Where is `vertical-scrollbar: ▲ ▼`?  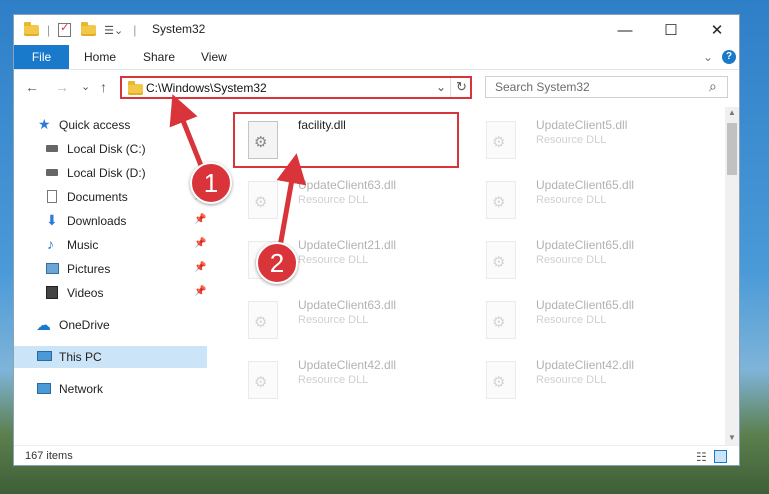 vertical-scrollbar: ▲ ▼ is located at coordinates (732, 276).